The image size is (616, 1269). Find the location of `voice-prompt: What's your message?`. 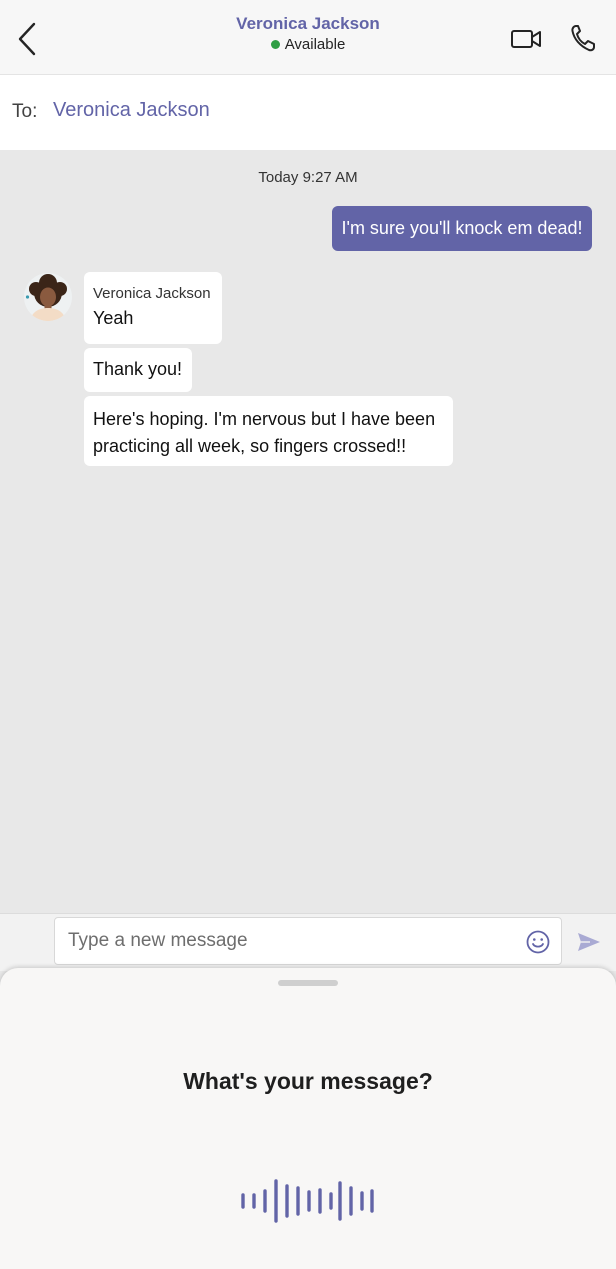

voice-prompt: What's your message? is located at coordinates (308, 1081).